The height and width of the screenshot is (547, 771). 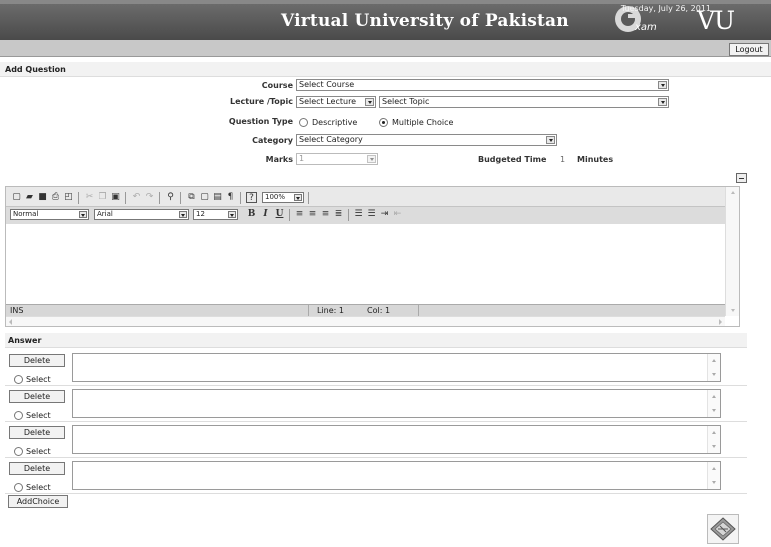 What do you see at coordinates (68, 197) in the screenshot?
I see `preview-icon: ◰` at bounding box center [68, 197].